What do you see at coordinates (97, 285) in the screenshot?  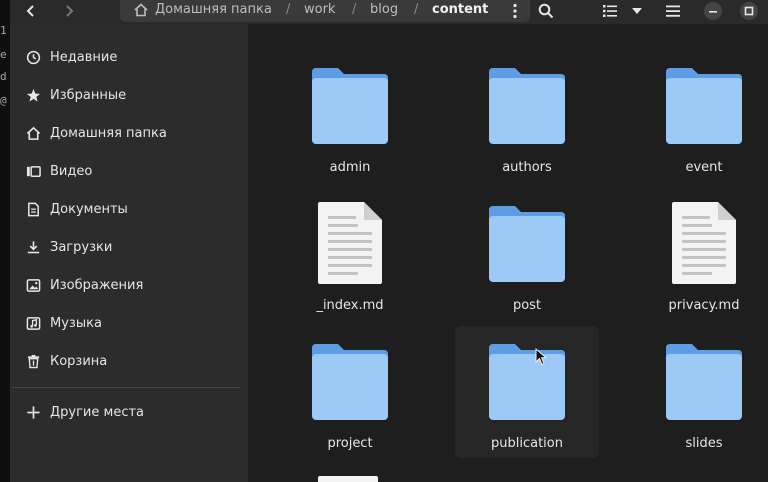 I see `sidebar-item-label: Изображения` at bounding box center [97, 285].